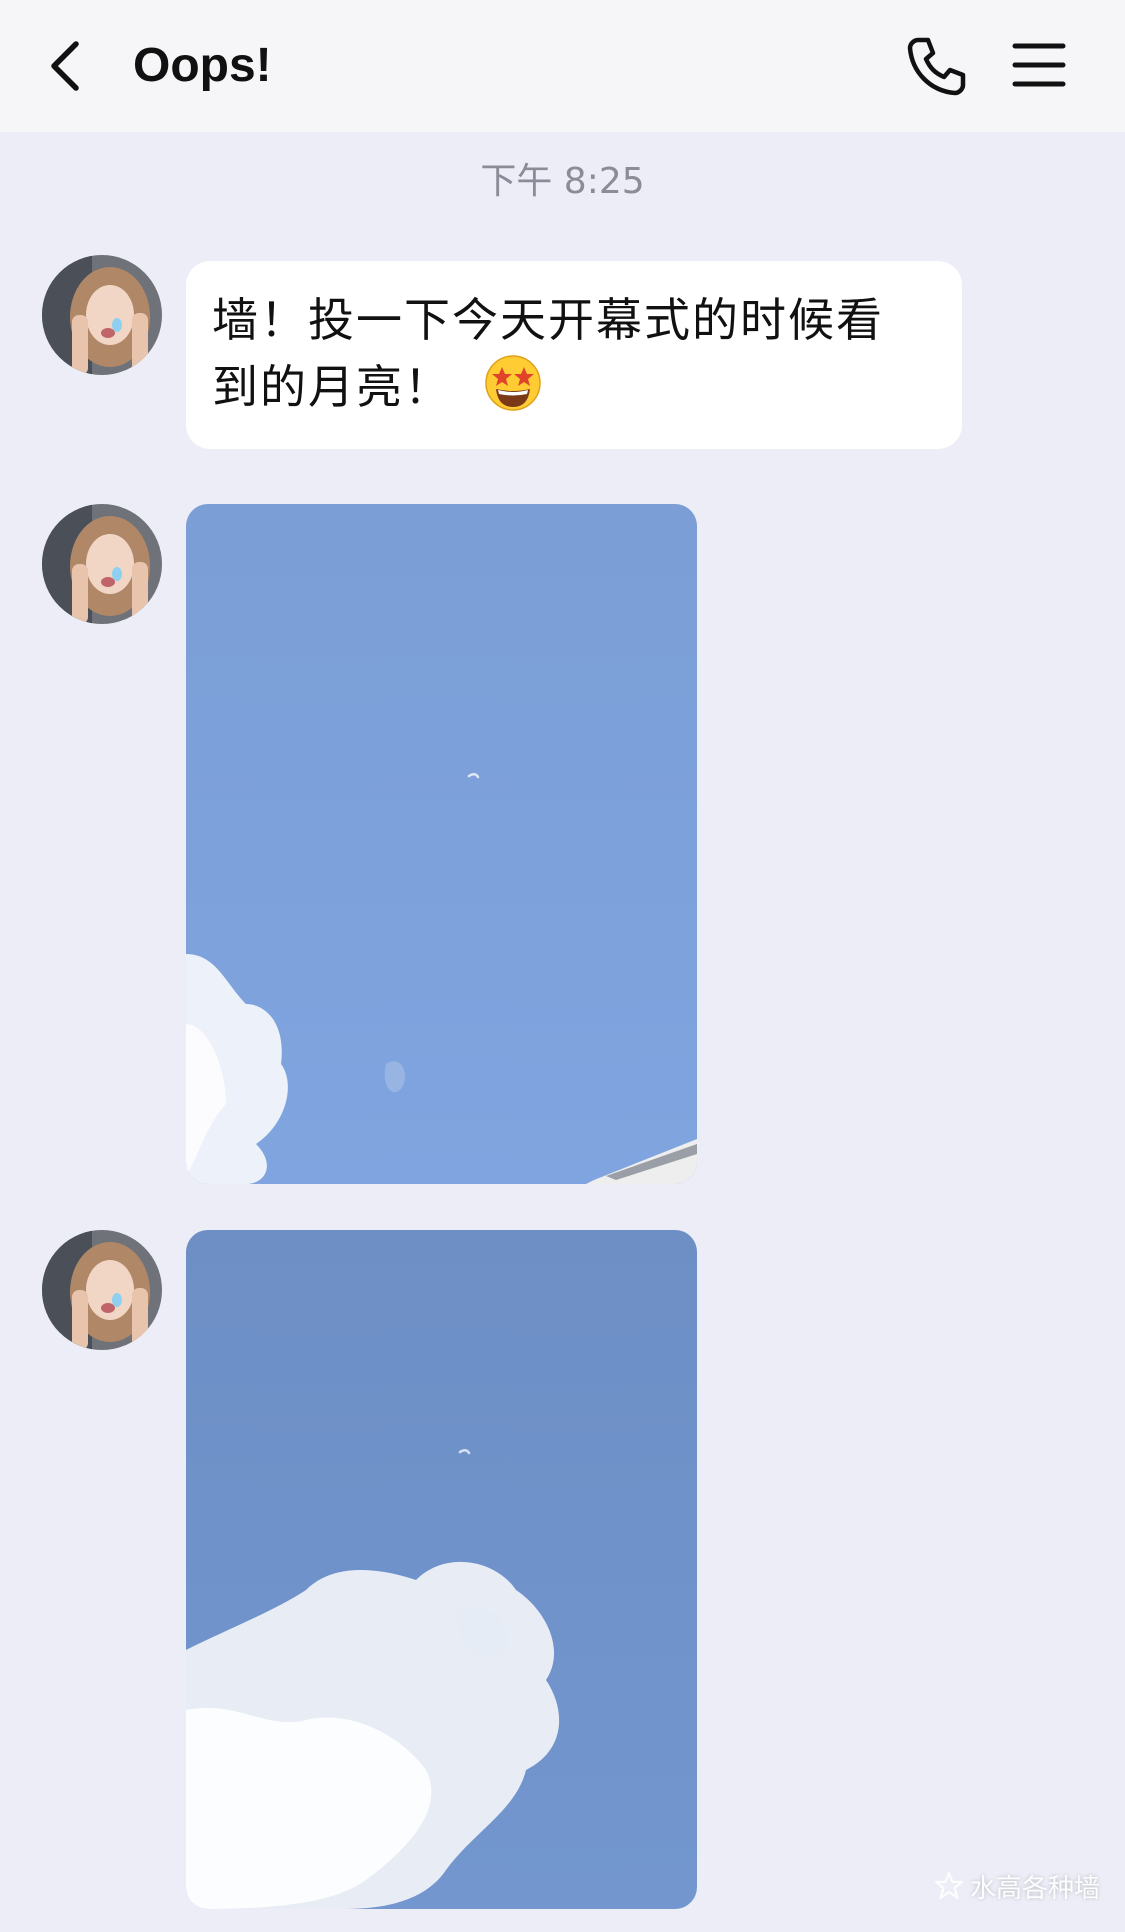 The image size is (1125, 1932). Describe the element at coordinates (512, 383) in the screenshot. I see `star-struck-emoji` at that location.